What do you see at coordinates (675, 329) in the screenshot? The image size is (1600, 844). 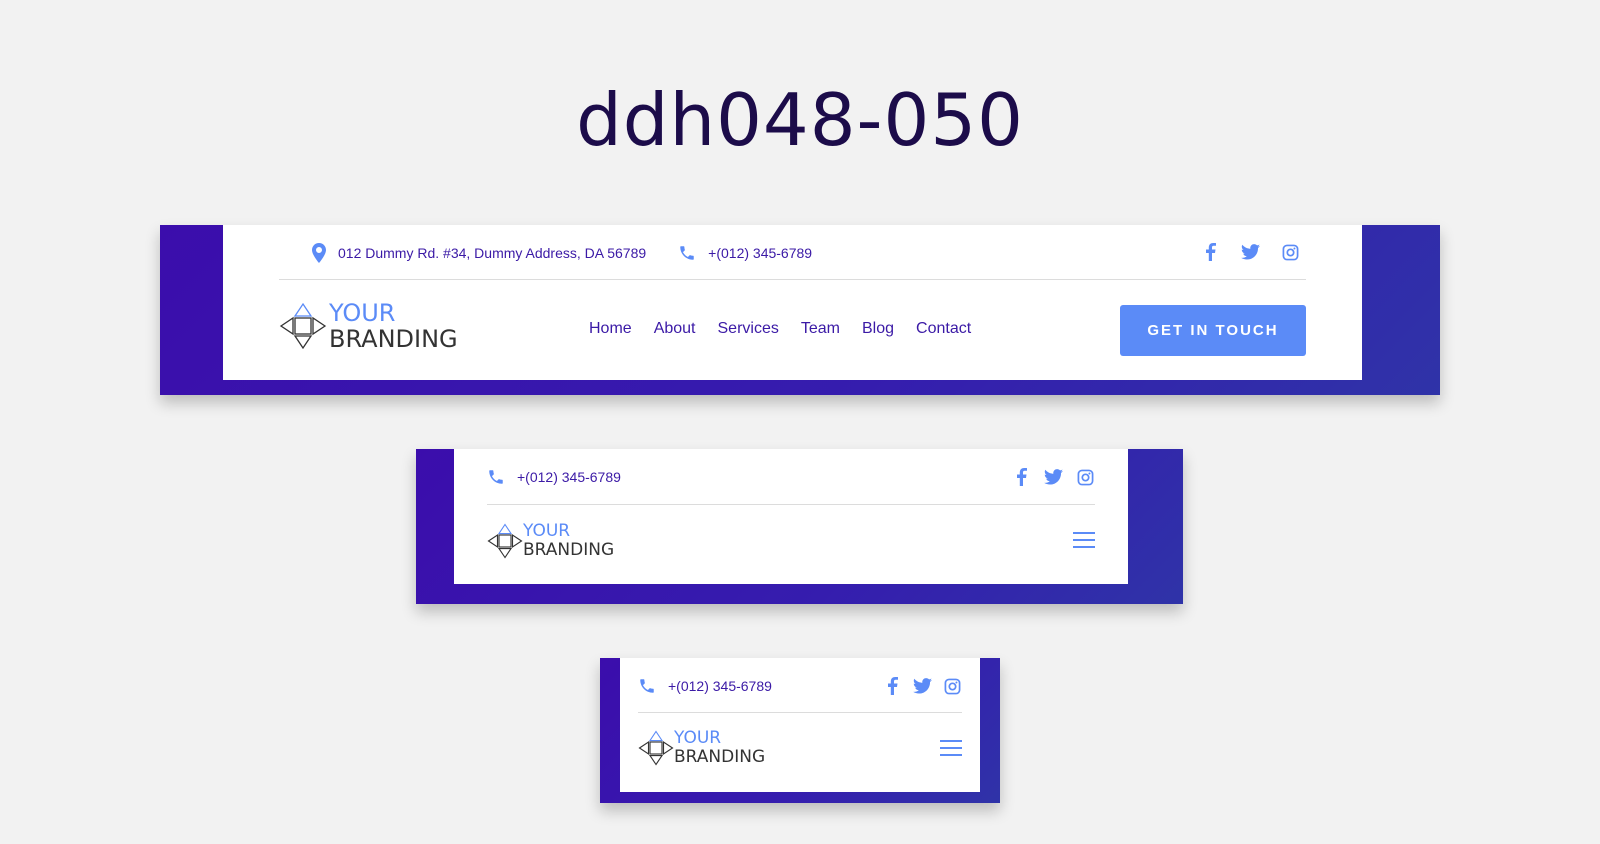 I see `nav-about: About` at bounding box center [675, 329].